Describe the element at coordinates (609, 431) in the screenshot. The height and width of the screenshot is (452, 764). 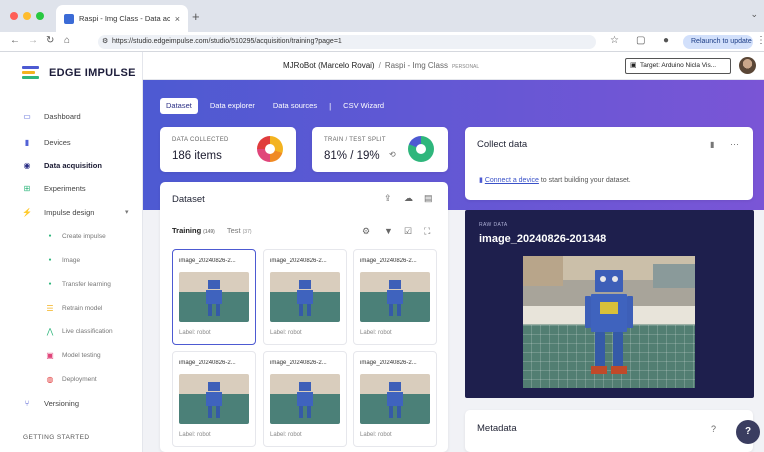
I see `metadata-card: Metadata ?` at that location.